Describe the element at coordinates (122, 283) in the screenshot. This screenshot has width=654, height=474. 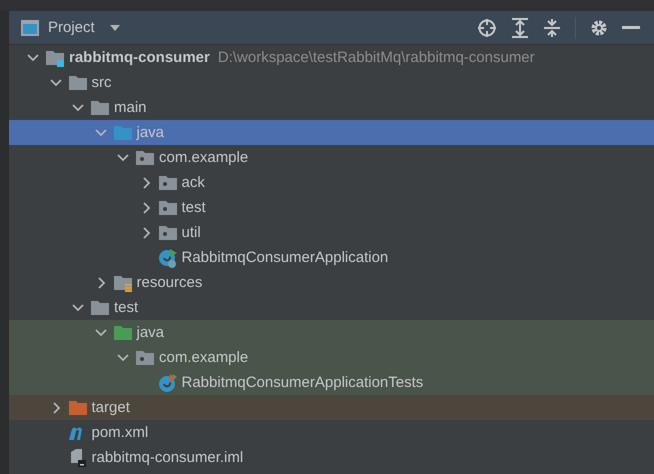
I see `resources-folder-icon` at that location.